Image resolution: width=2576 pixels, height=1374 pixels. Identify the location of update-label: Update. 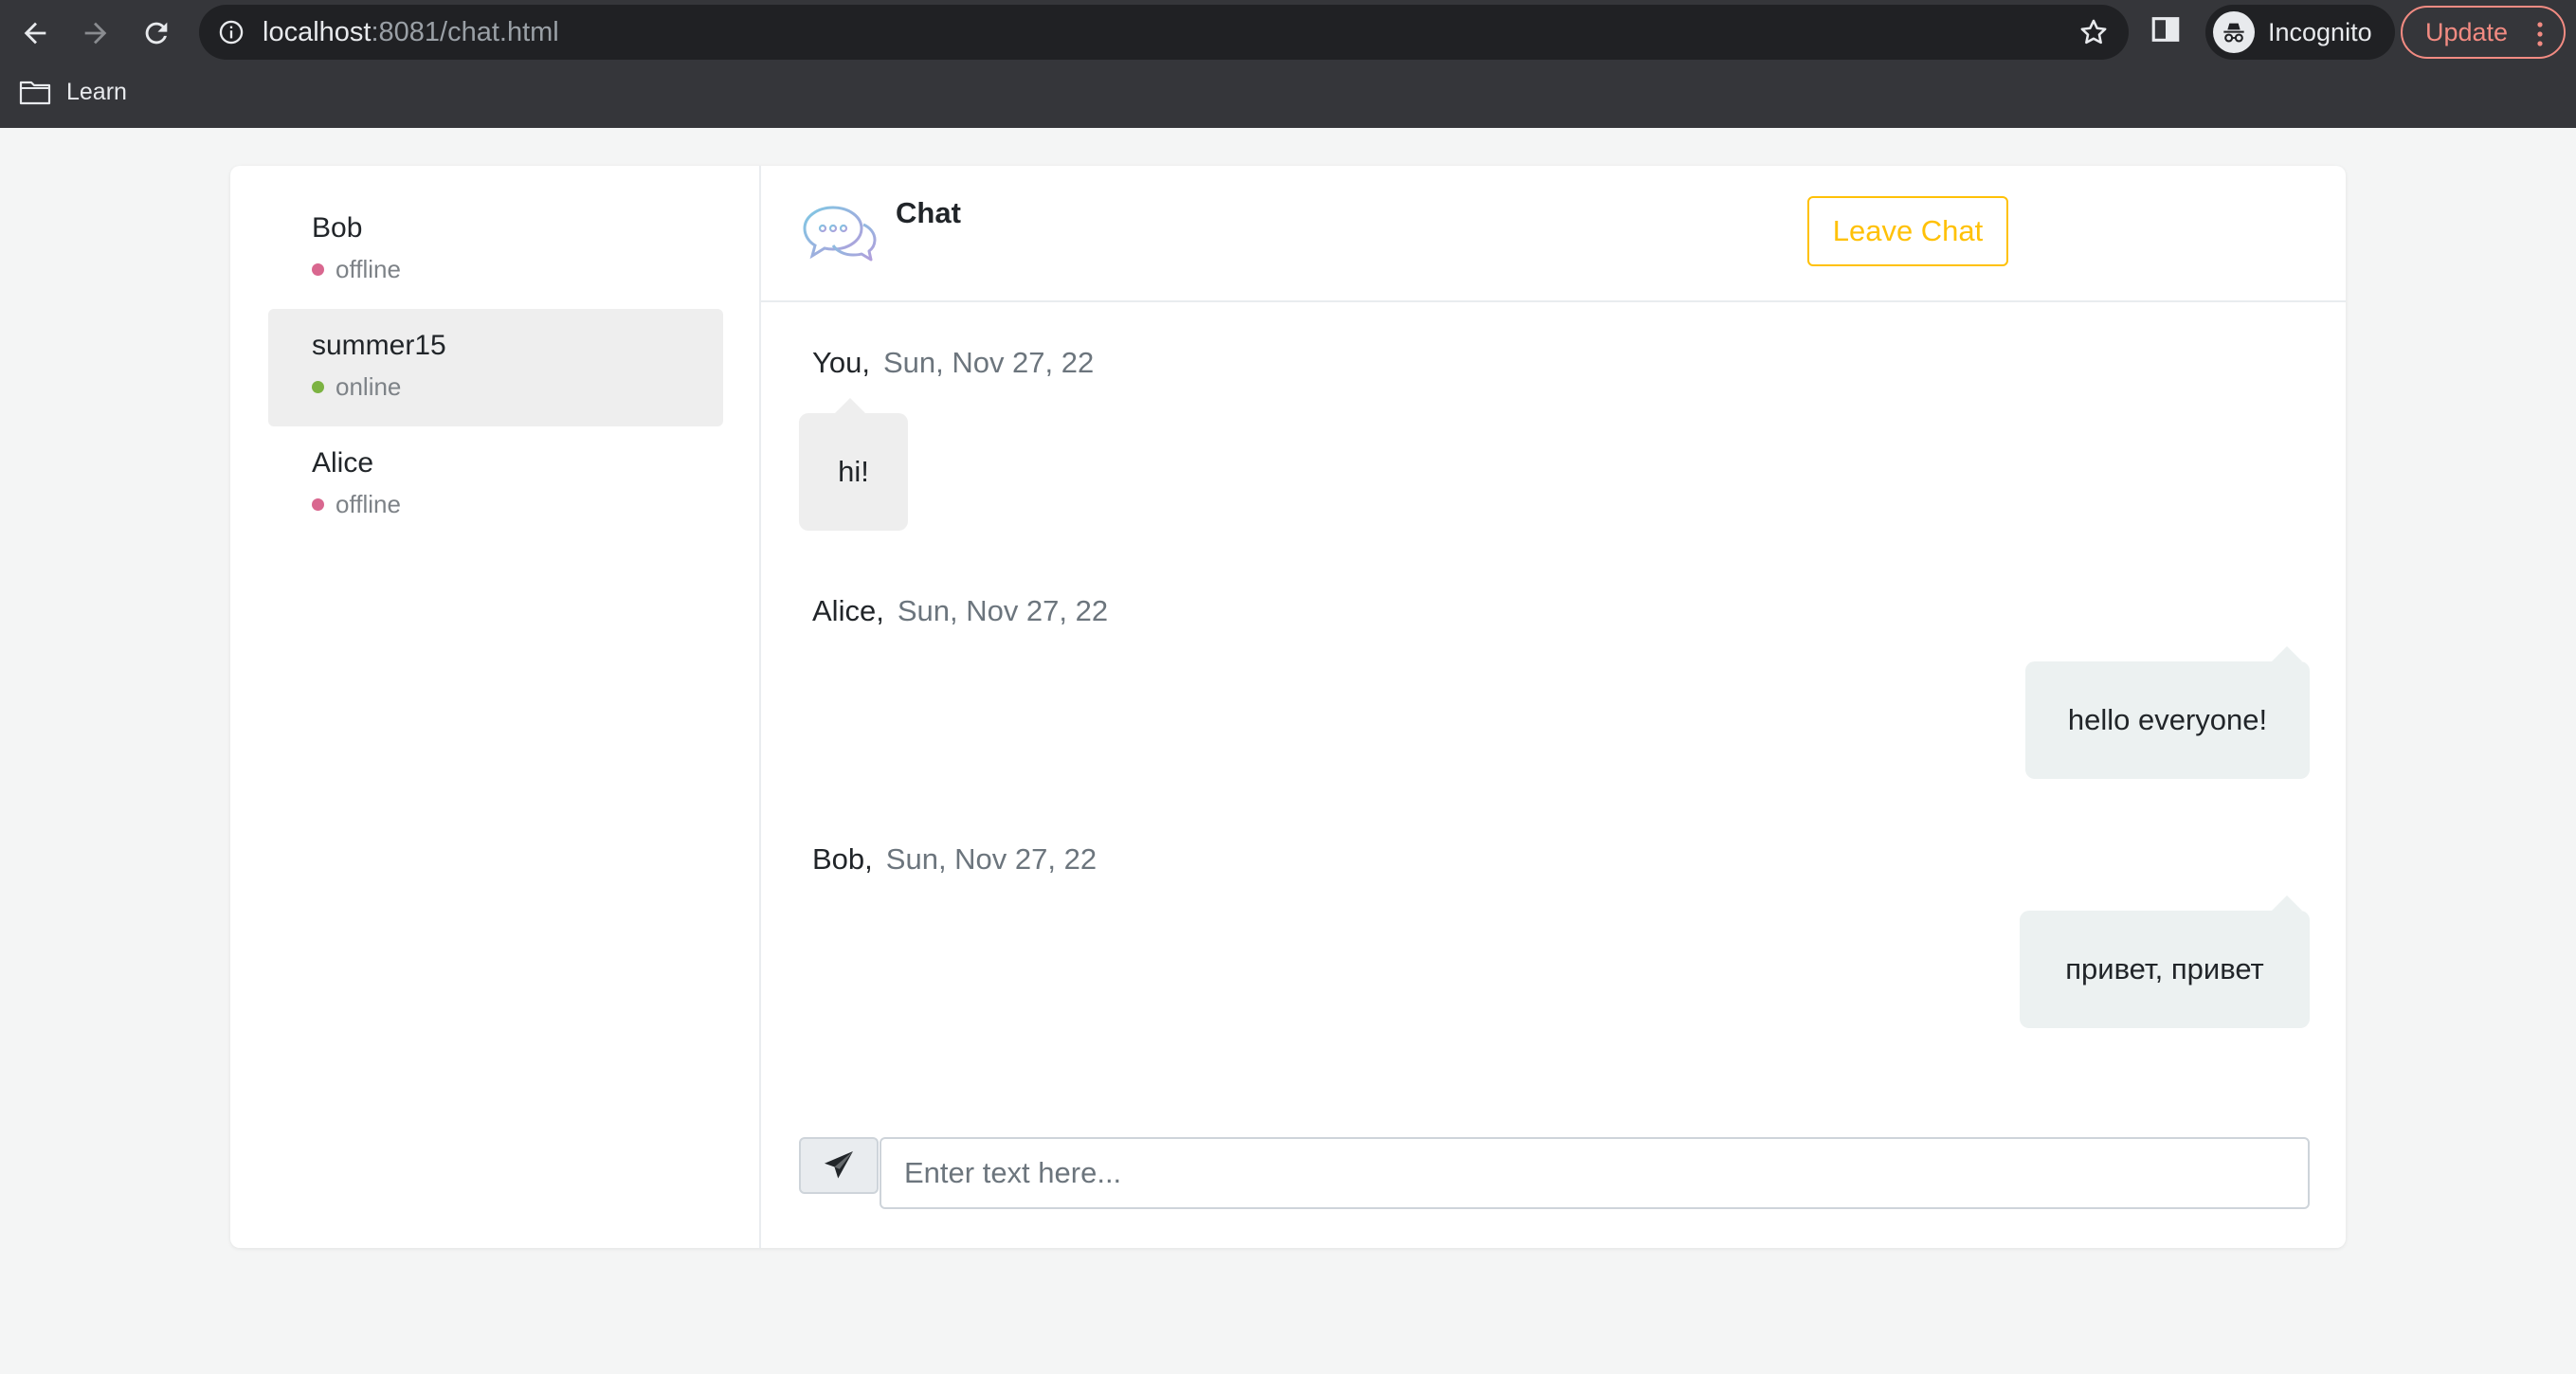
(2467, 31).